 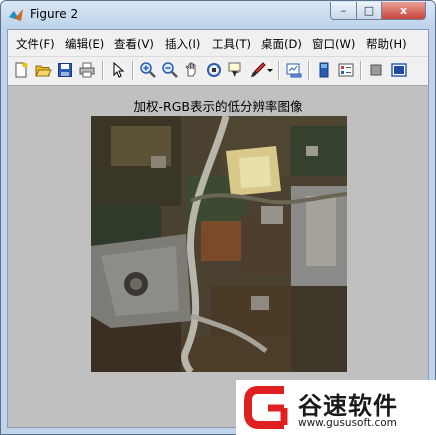 I want to click on link-plot-icon, so click(x=294, y=70).